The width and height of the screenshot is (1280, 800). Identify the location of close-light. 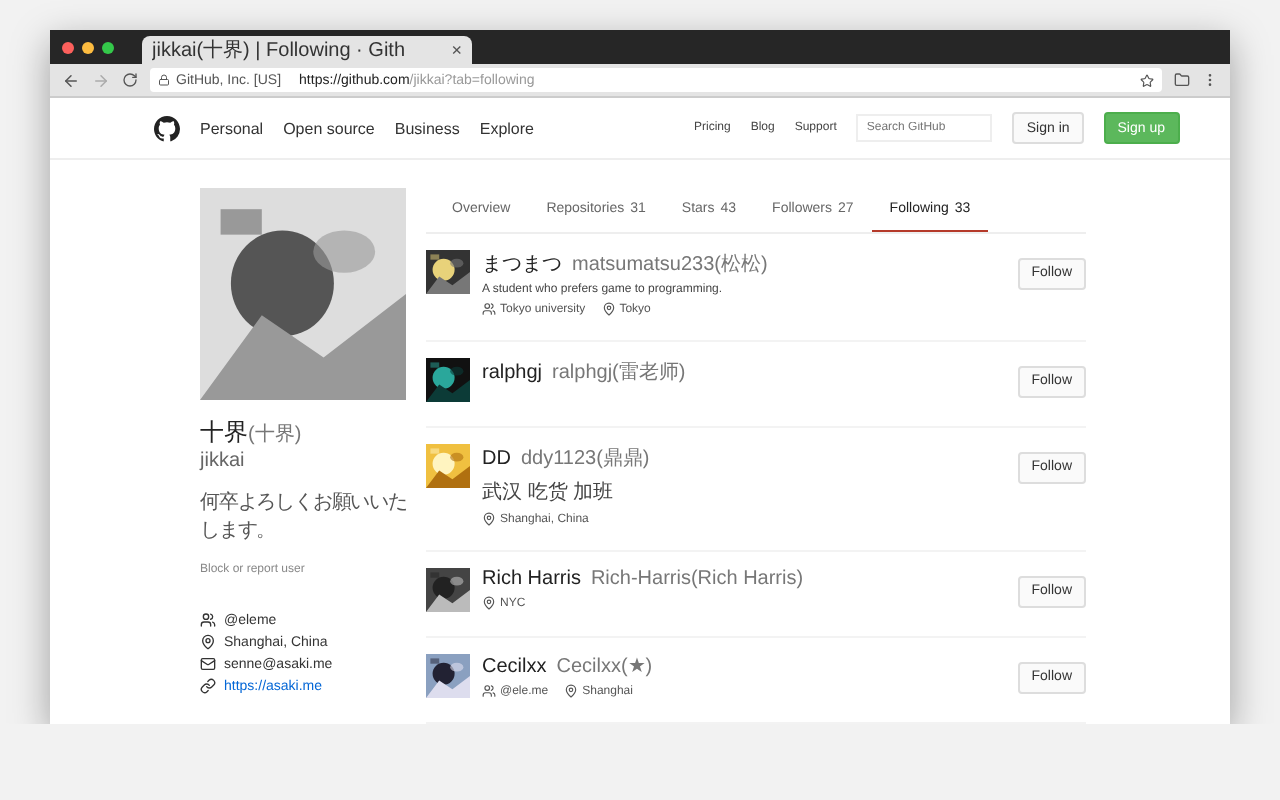
(68, 47).